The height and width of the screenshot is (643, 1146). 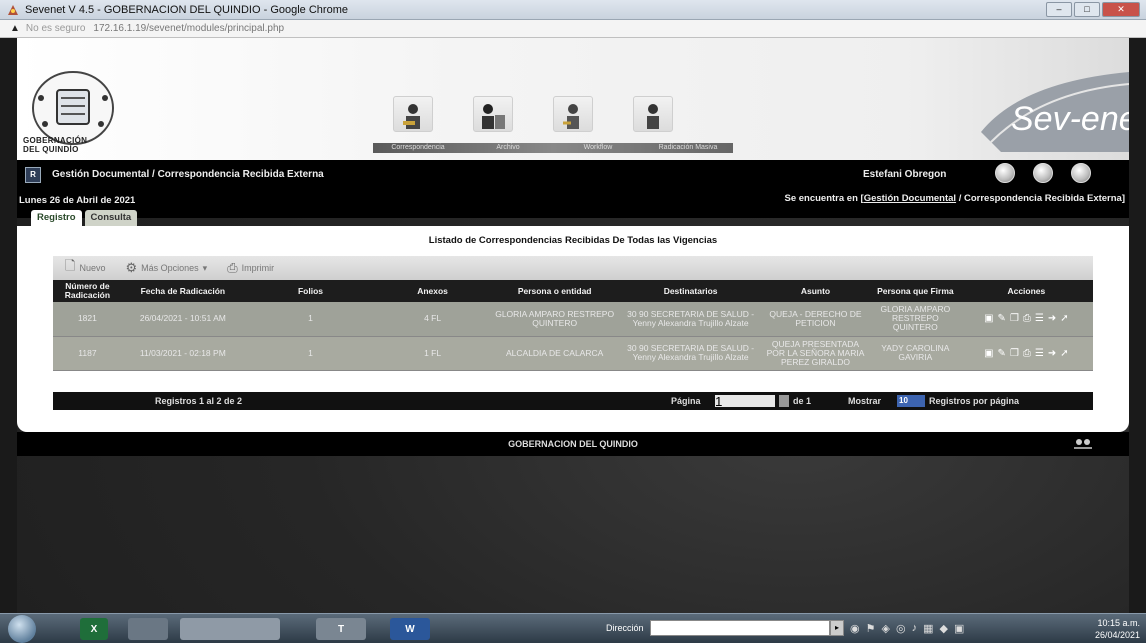 I want to click on person-files-icon, so click(x=493, y=116).